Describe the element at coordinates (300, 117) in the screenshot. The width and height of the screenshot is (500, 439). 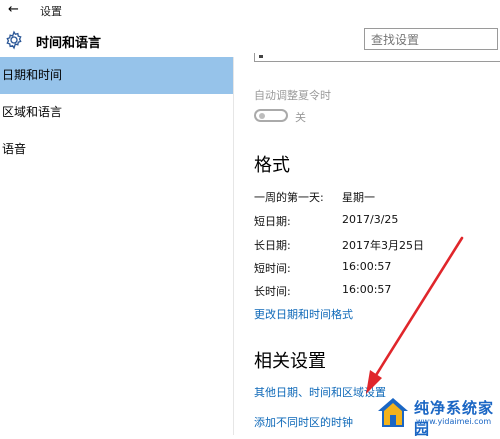
I see `dst-toggle-state: 关` at that location.